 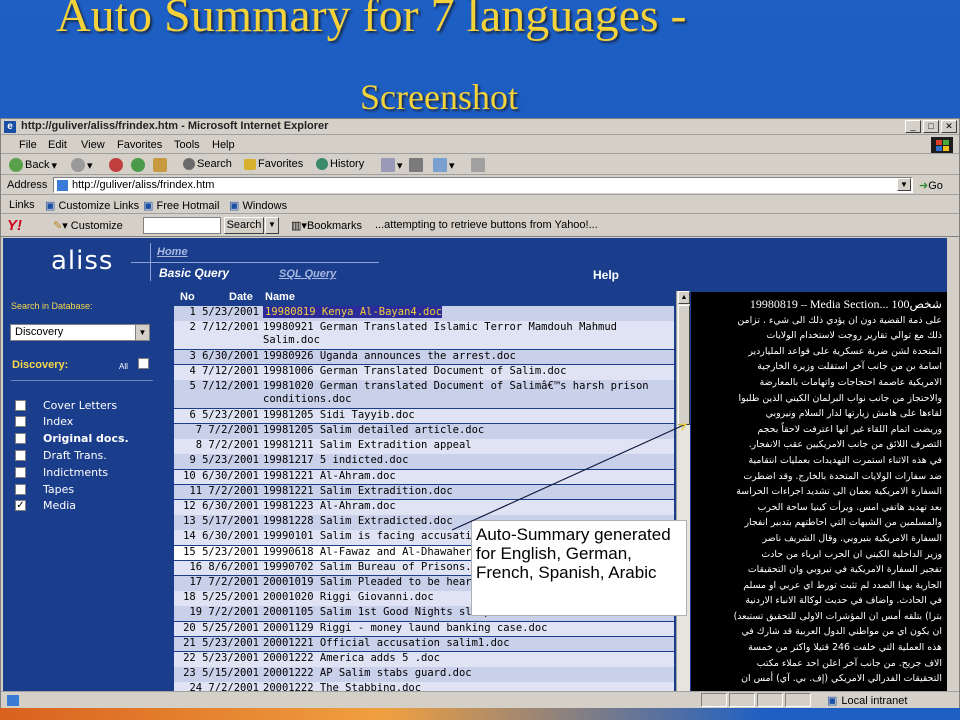 What do you see at coordinates (72, 439) in the screenshot?
I see `category-item: Original docs.` at bounding box center [72, 439].